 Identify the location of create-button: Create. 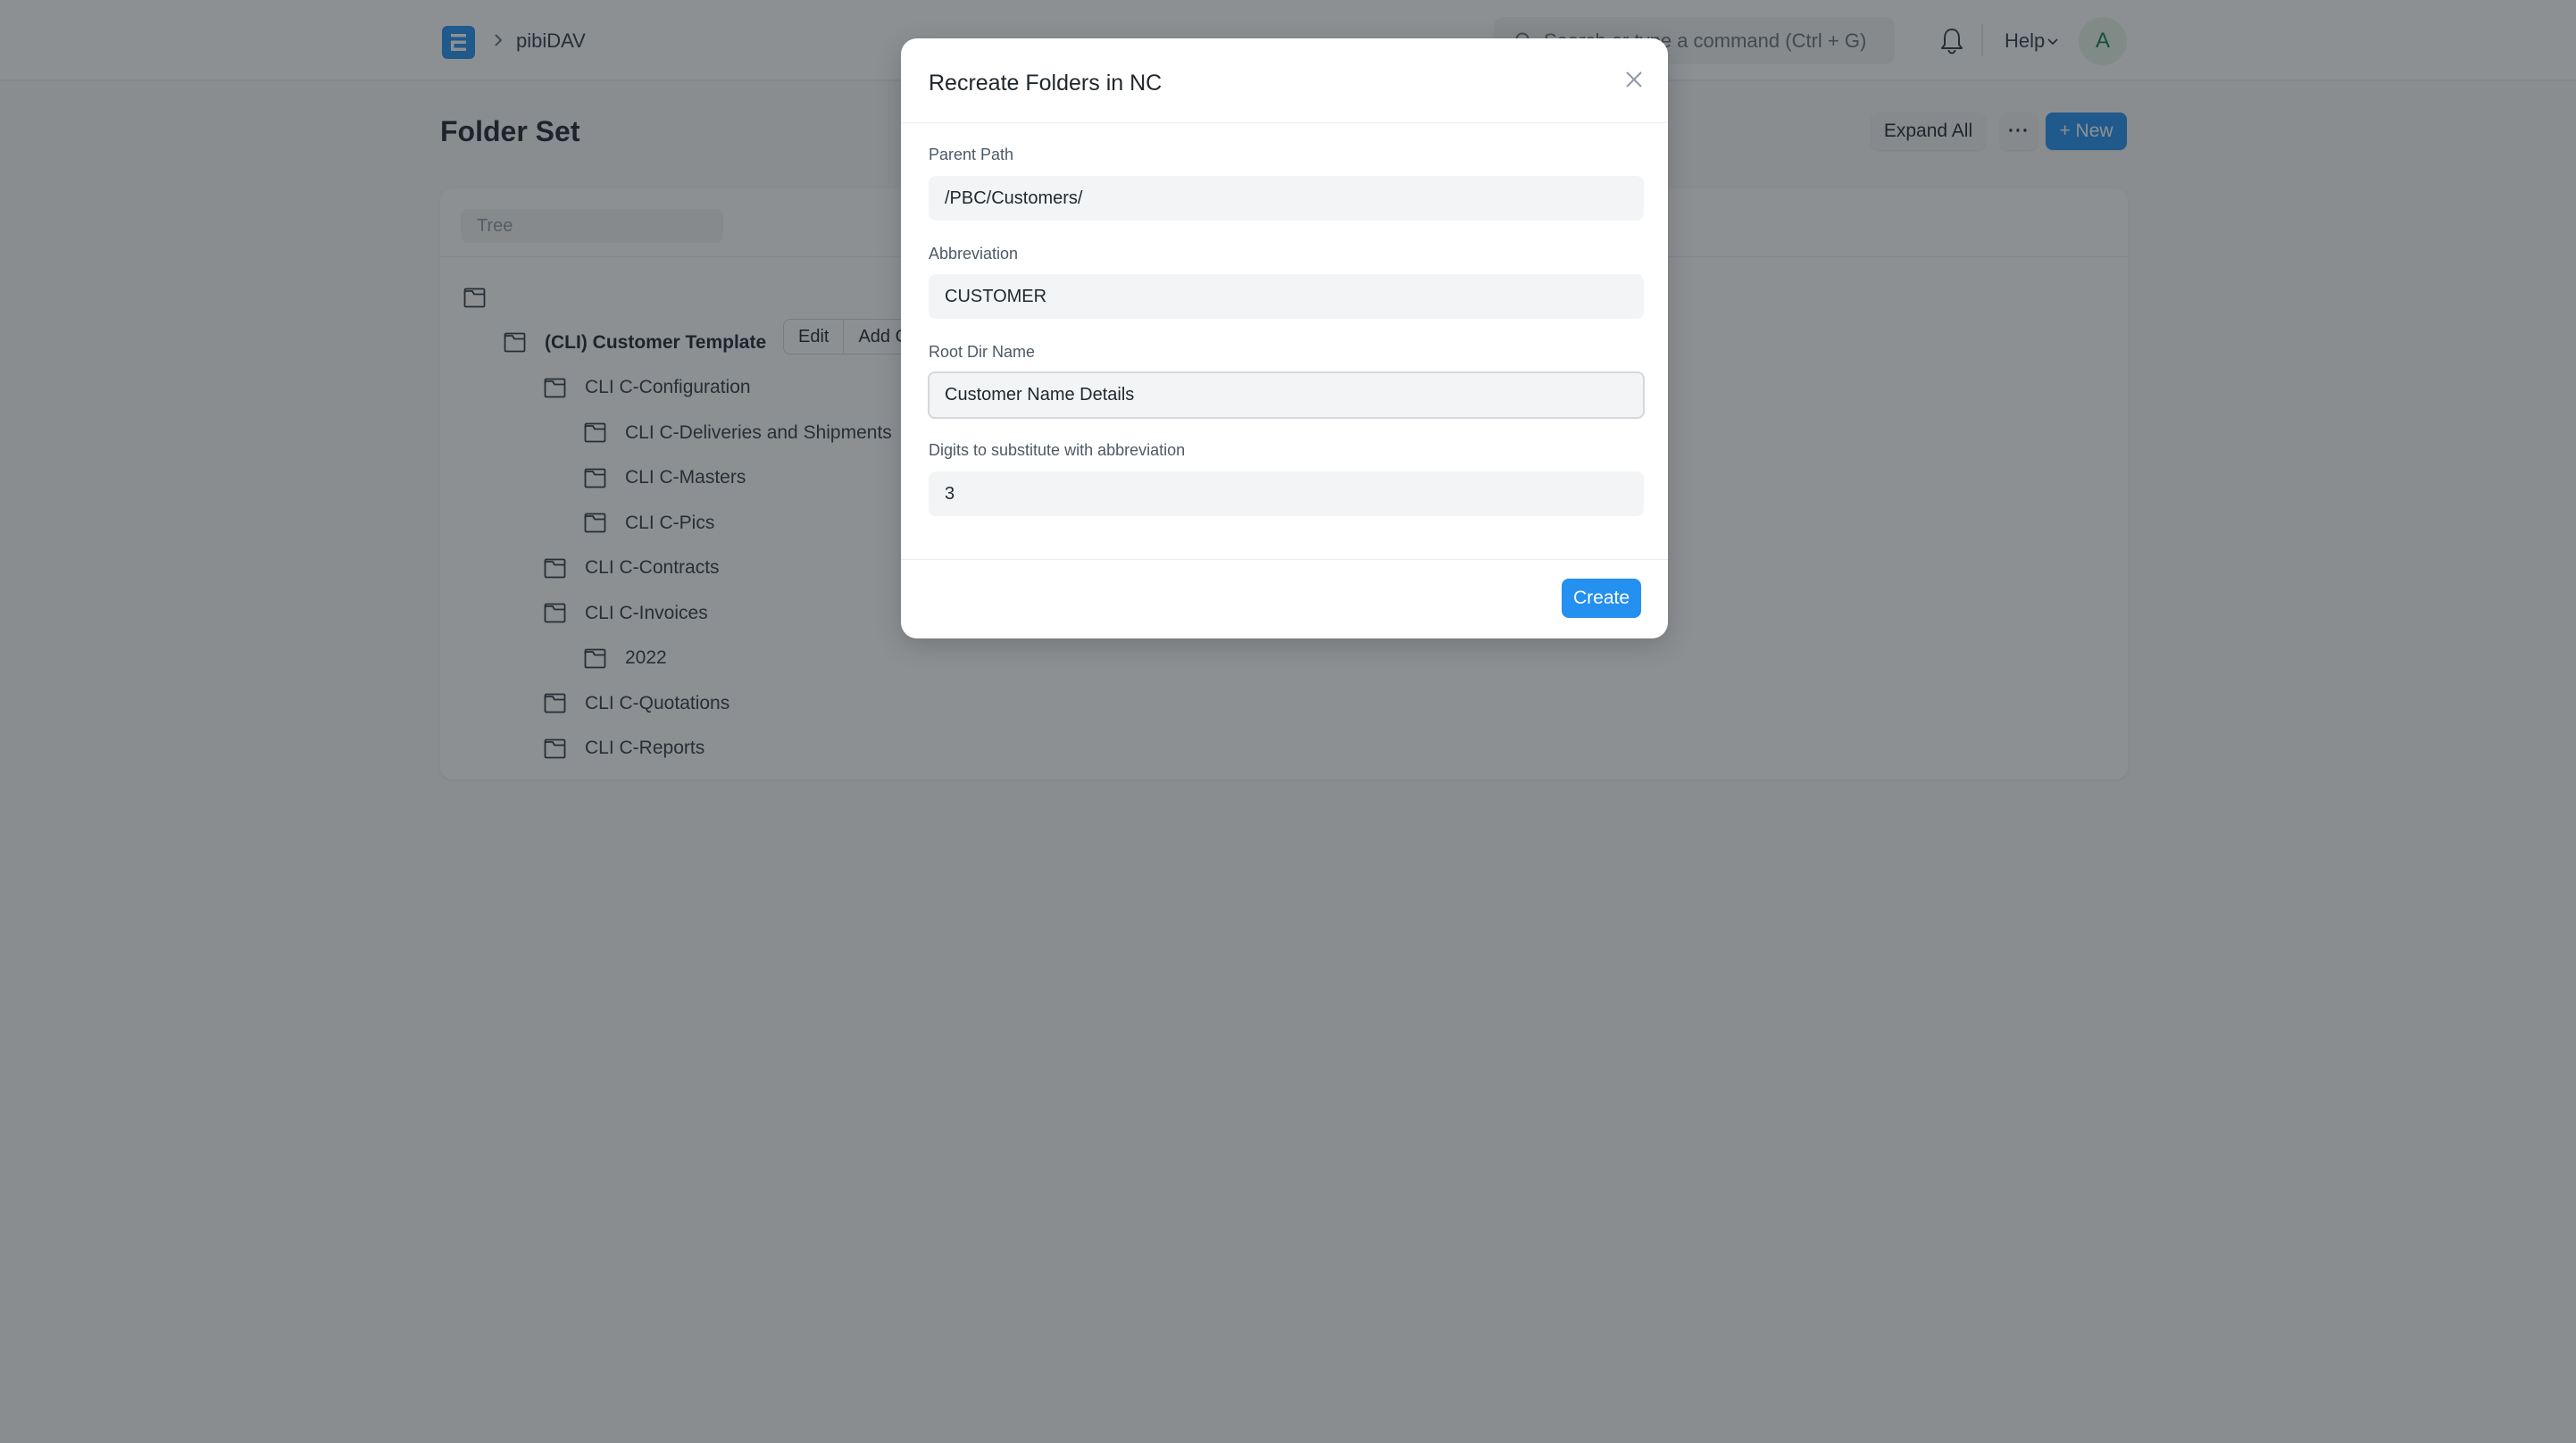
(1601, 598).